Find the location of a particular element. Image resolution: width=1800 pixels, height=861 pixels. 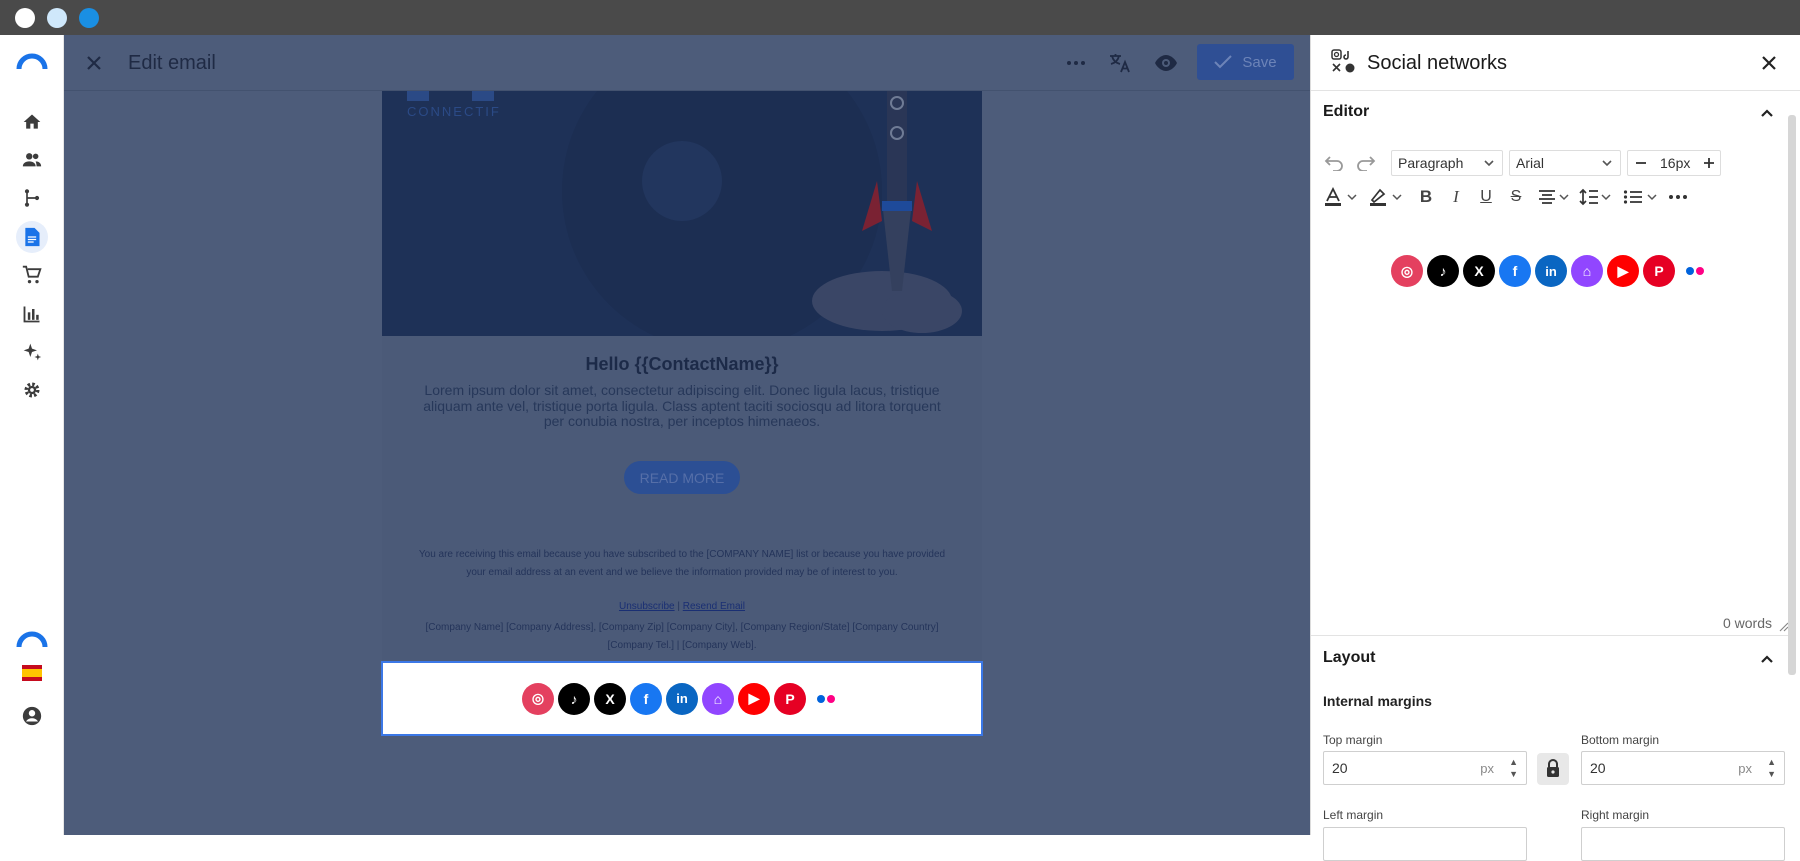

window-titlebar is located at coordinates (900, 17).